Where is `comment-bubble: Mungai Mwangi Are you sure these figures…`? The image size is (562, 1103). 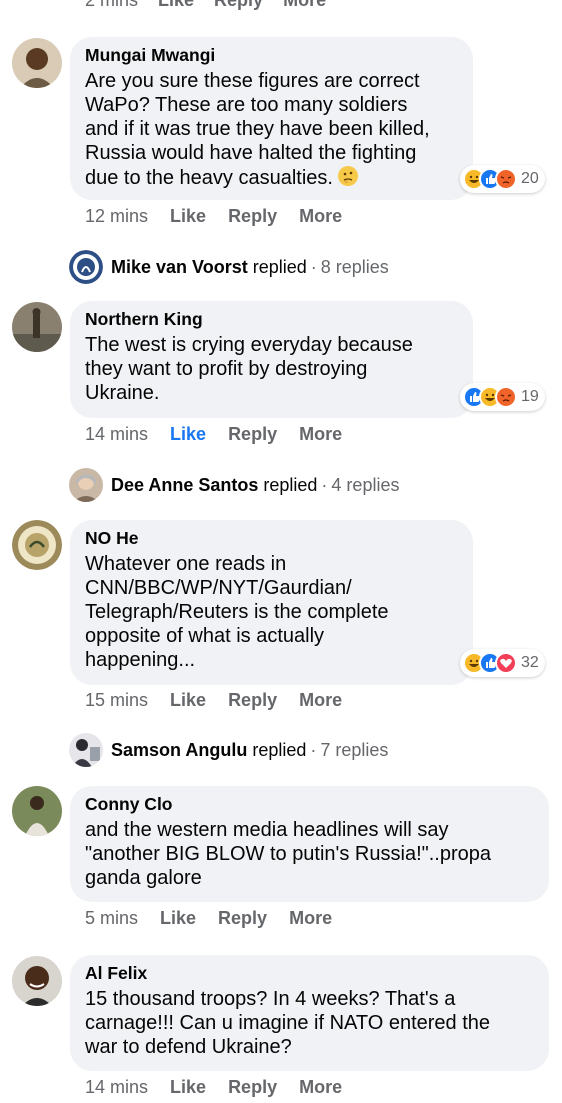
comment-bubble: Mungai Mwangi Are you sure these figures… is located at coordinates (271, 118).